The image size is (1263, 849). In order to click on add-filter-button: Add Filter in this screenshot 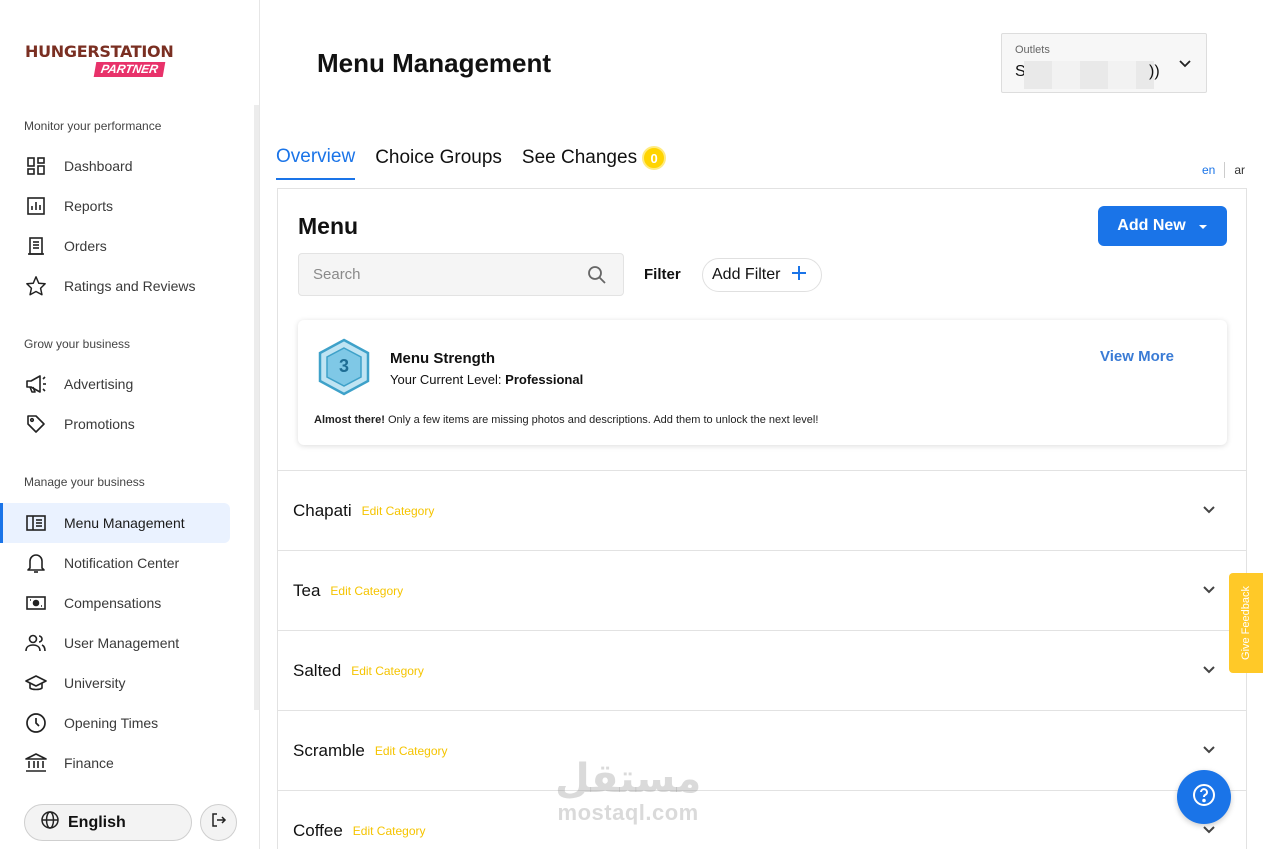, I will do `click(762, 275)`.